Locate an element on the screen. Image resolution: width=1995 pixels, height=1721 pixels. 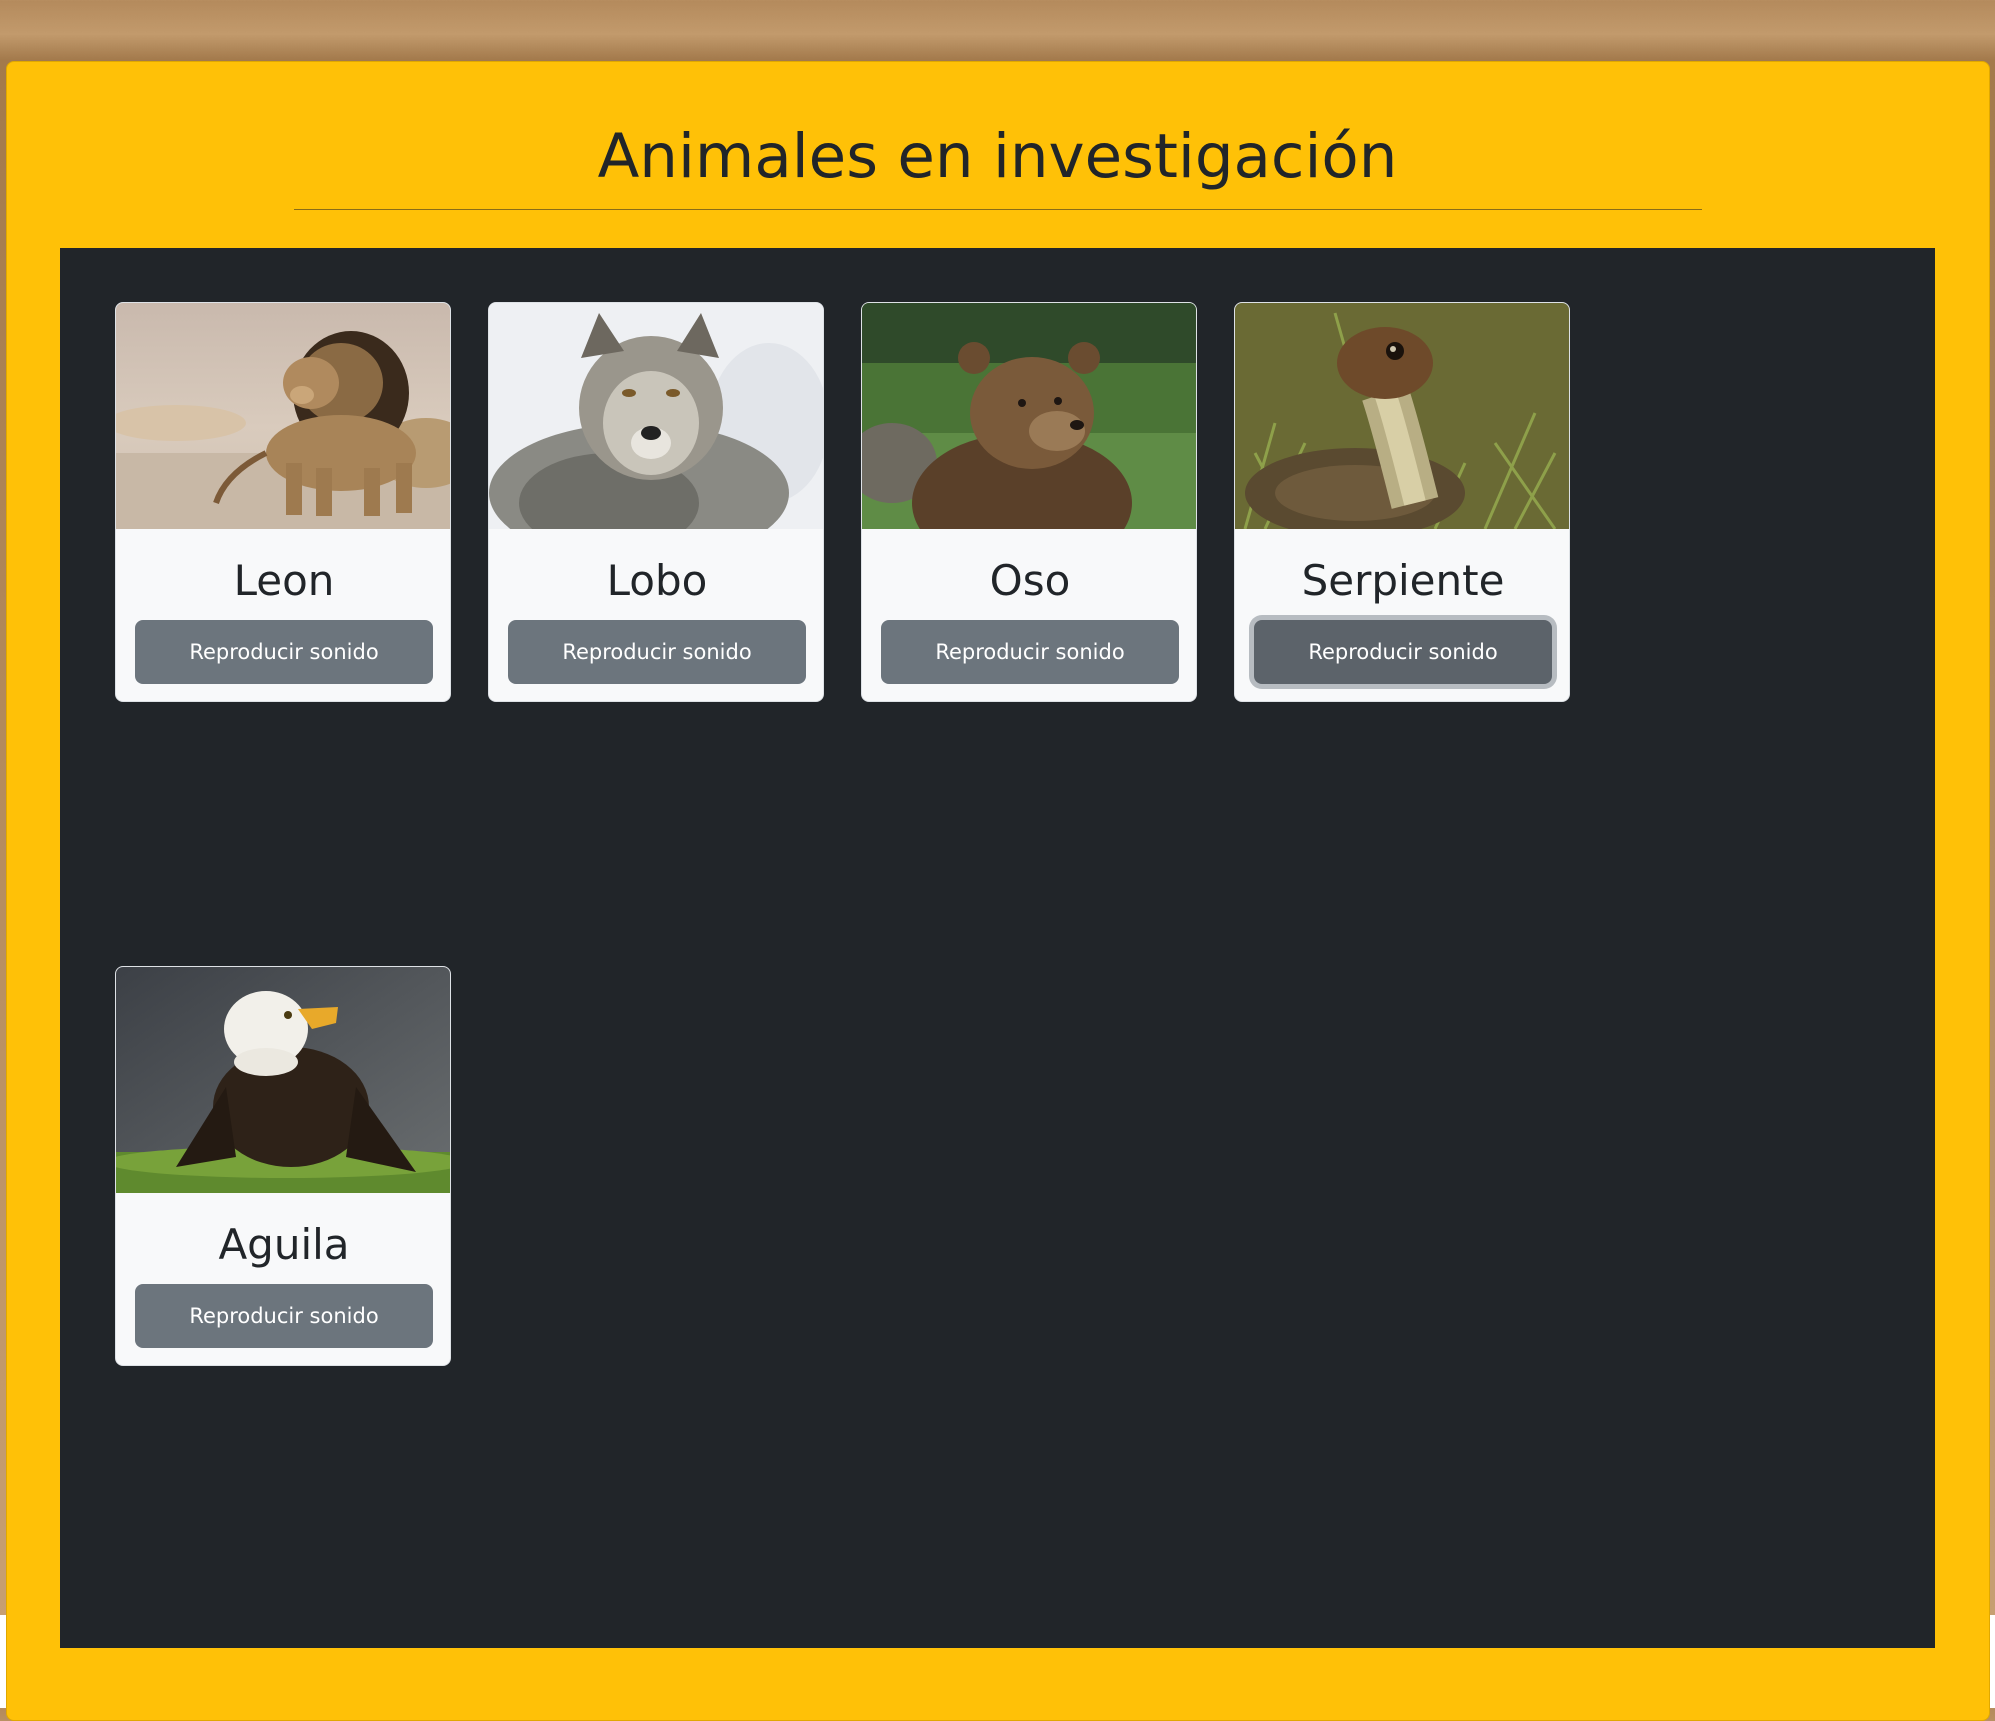
page-title: Animales en investigación is located at coordinates (997, 156).